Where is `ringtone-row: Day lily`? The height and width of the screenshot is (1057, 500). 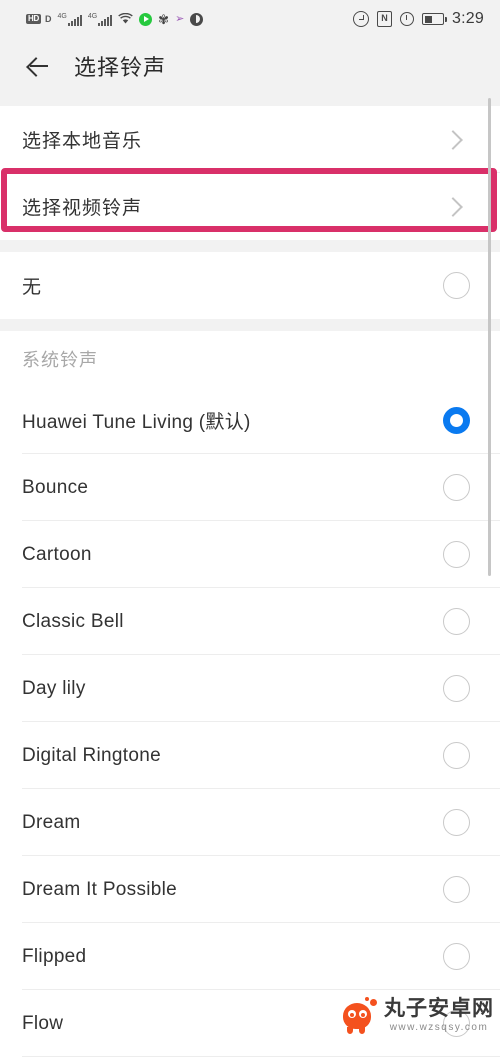
ringtone-row: Day lily is located at coordinates (250, 688).